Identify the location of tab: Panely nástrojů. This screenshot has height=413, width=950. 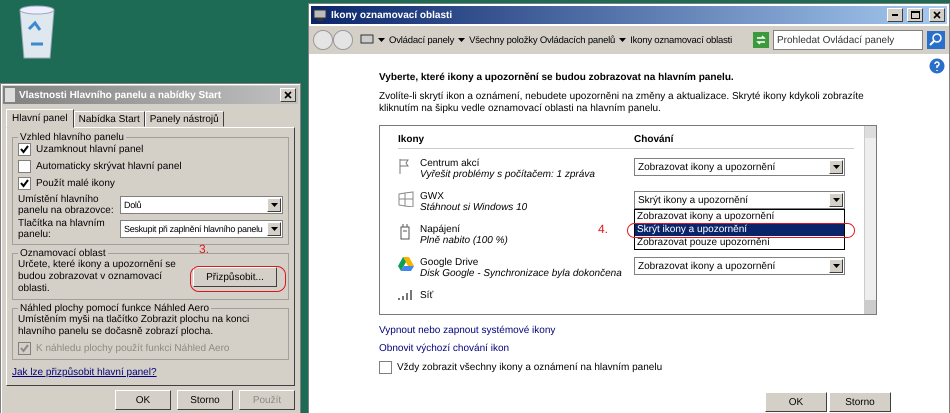
(184, 119).